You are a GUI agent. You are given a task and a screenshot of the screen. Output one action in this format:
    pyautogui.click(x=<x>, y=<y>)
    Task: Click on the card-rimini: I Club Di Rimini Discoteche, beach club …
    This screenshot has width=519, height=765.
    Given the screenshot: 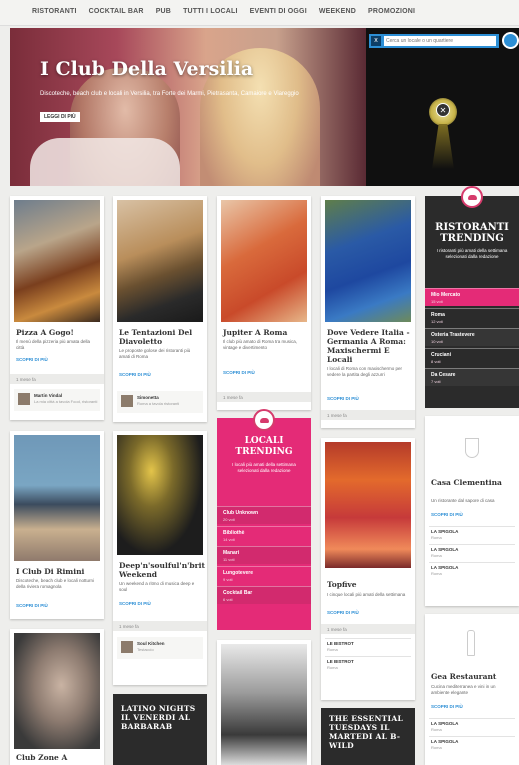 What is the action you would take?
    pyautogui.click(x=57, y=525)
    